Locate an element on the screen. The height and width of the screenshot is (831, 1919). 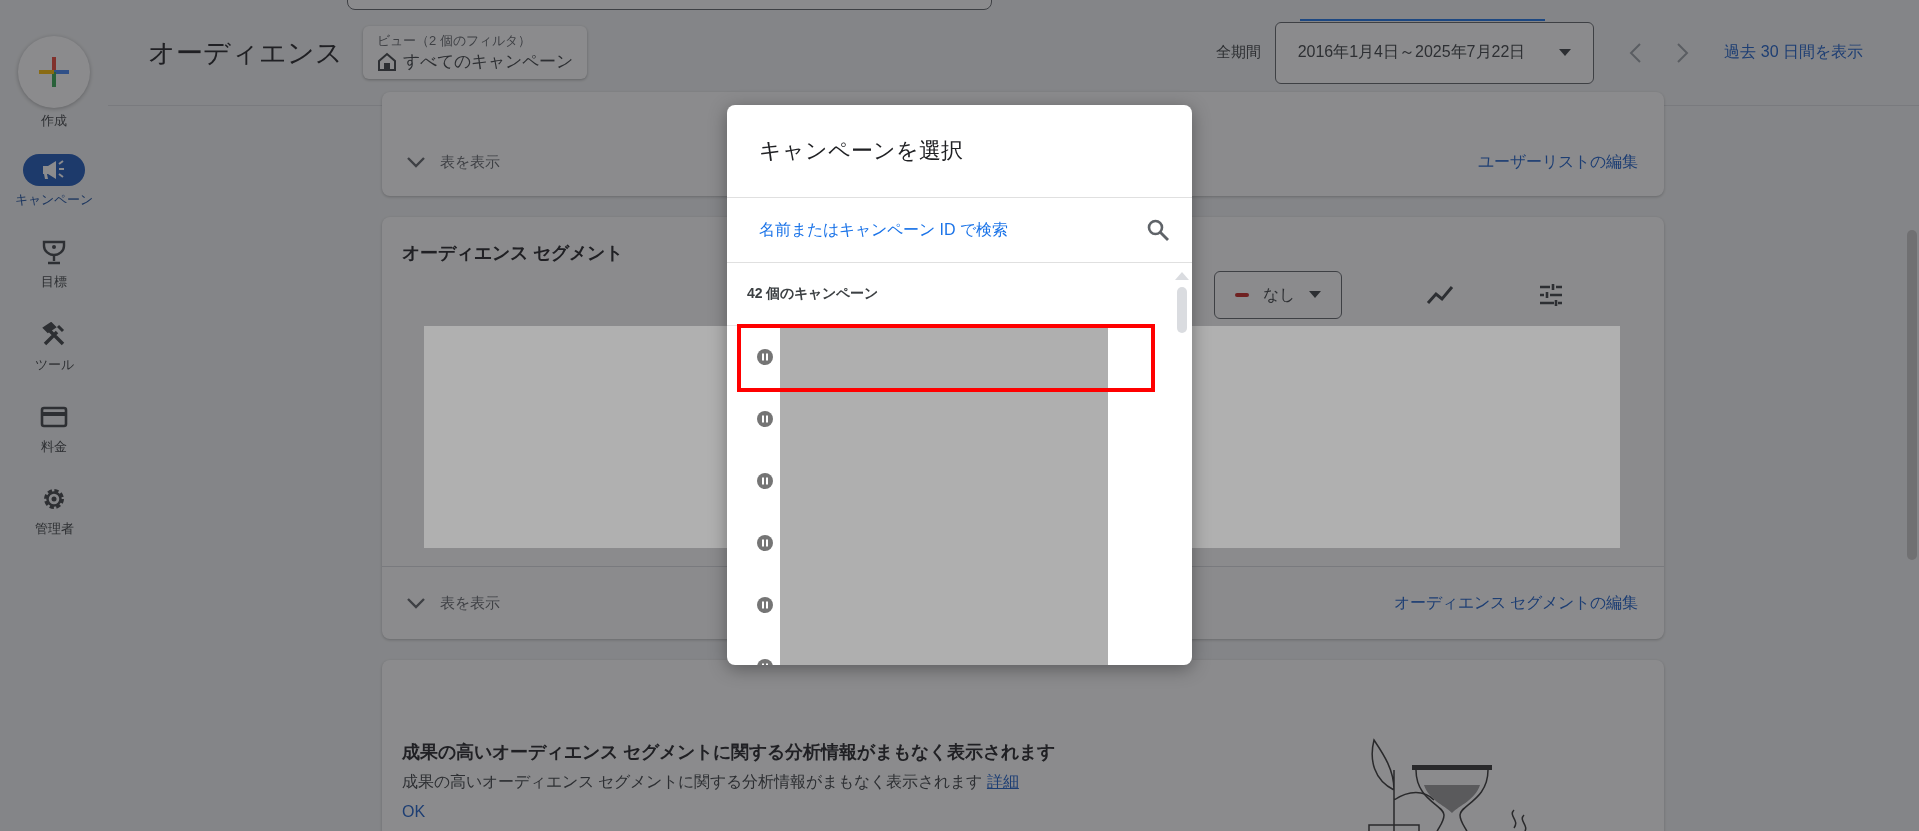
adjust-icon is located at coordinates (1551, 295).